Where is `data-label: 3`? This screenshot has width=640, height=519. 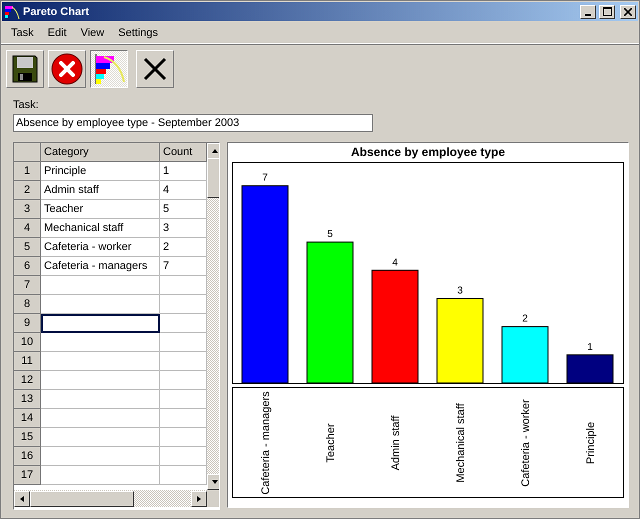 data-label: 3 is located at coordinates (460, 290).